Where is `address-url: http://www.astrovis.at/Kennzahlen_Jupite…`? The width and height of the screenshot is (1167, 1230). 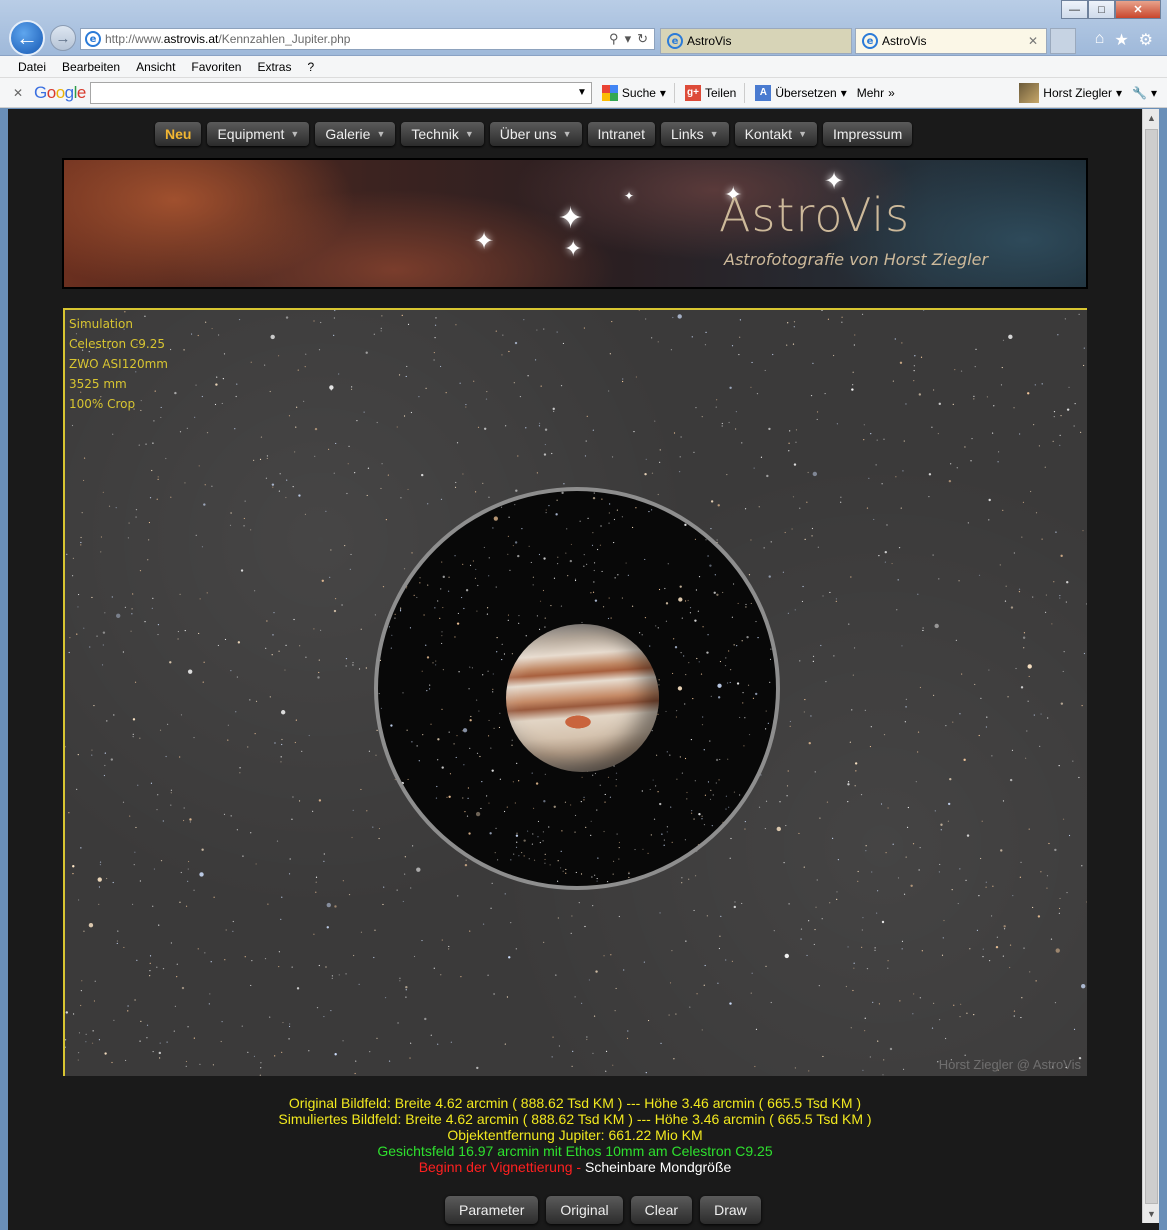 address-url: http://www.astrovis.at/Kennzahlen_Jupite… is located at coordinates (227, 39).